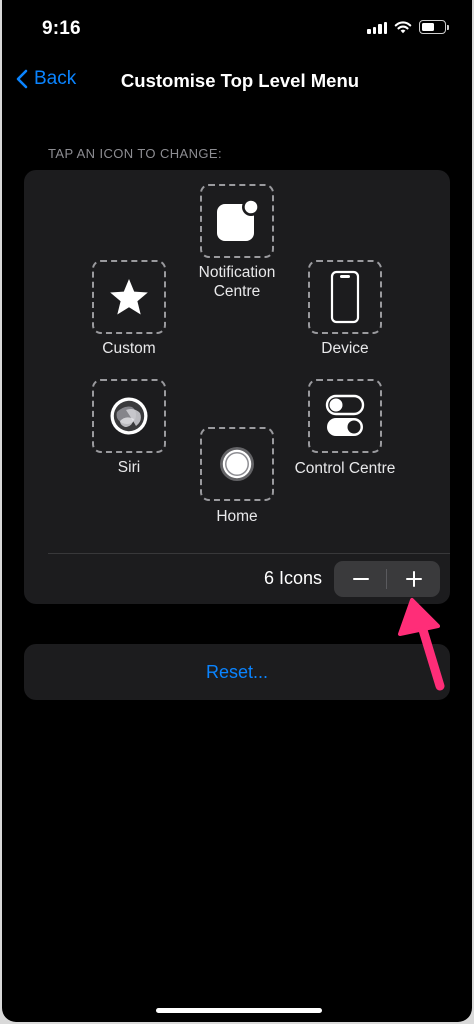  What do you see at coordinates (129, 348) in the screenshot?
I see `slot-label-custom: Custom` at bounding box center [129, 348].